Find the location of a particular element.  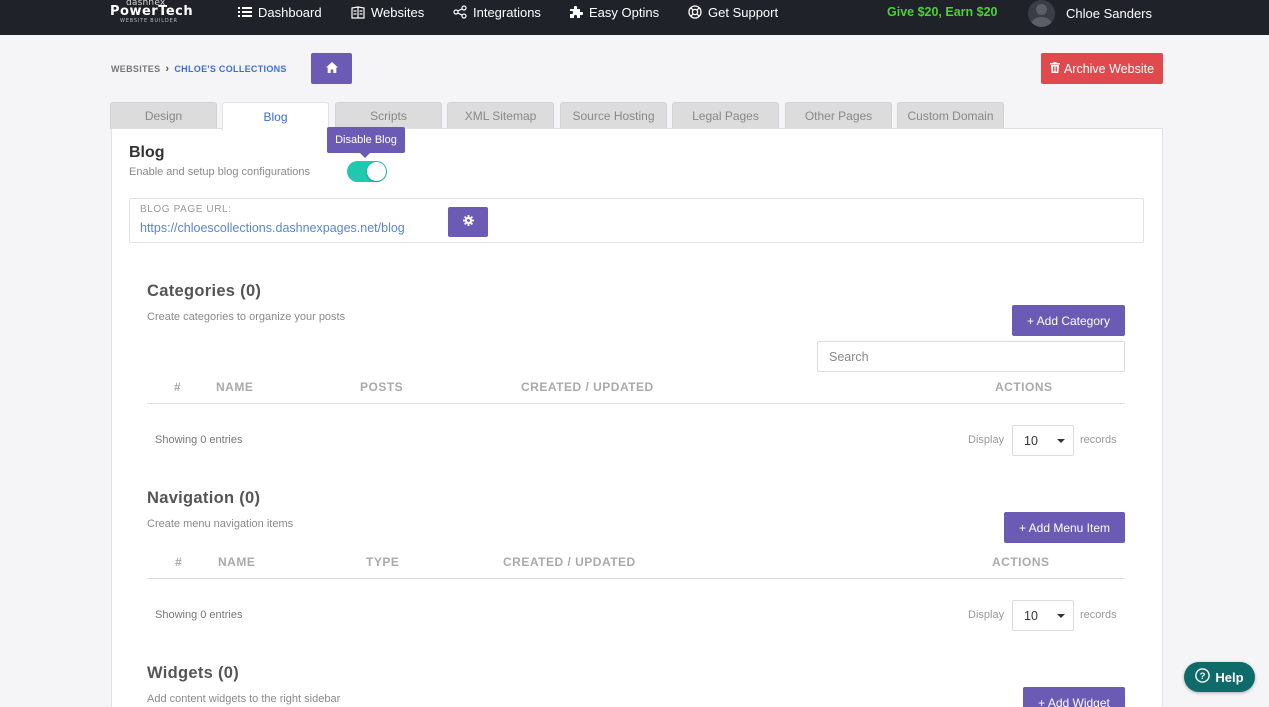

breadcrumb: WEBSITES › CHLOE'S COLLECTIONS is located at coordinates (199, 69).